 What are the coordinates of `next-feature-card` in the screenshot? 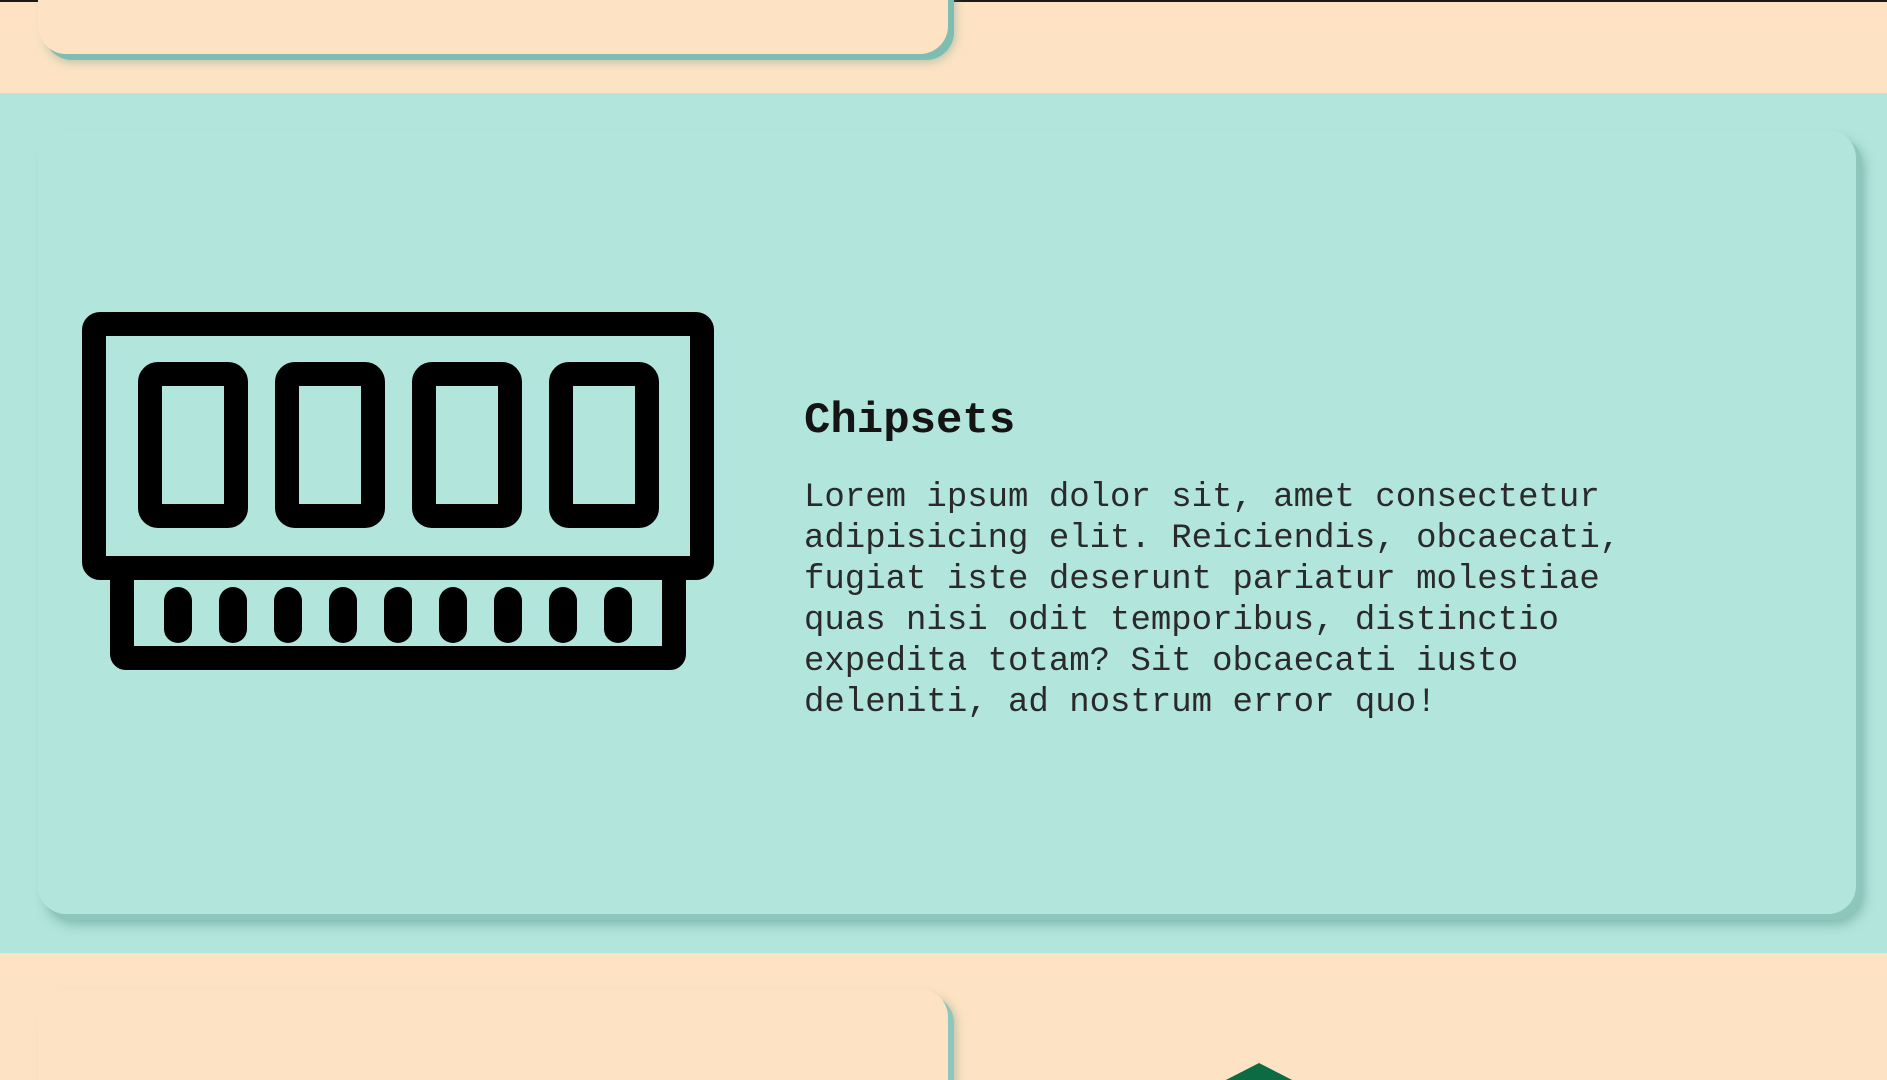 It's located at (493, 1034).